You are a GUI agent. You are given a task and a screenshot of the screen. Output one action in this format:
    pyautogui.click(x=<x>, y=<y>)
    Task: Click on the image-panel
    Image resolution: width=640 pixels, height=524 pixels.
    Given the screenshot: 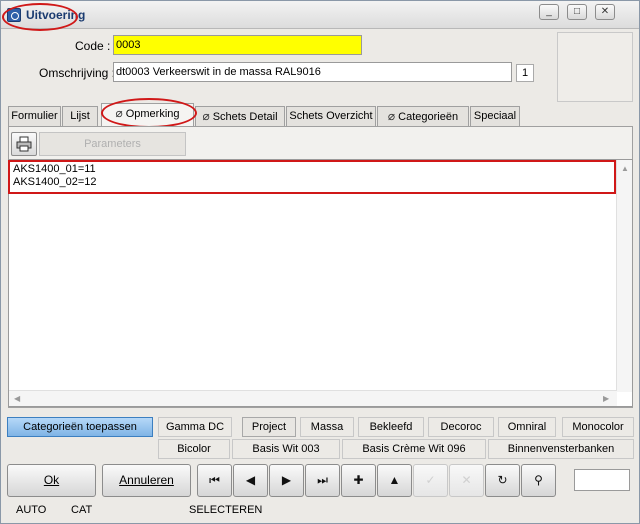 What is the action you would take?
    pyautogui.click(x=595, y=67)
    